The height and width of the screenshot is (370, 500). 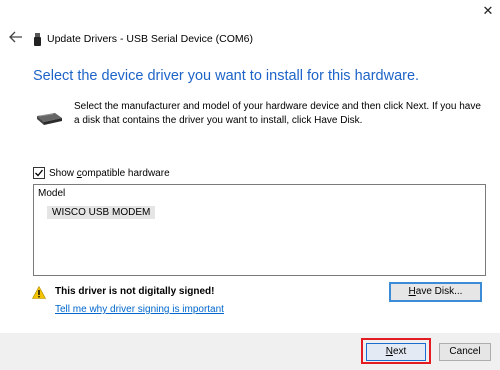 What do you see at coordinates (52, 193) in the screenshot?
I see `model-column-header: Model` at bounding box center [52, 193].